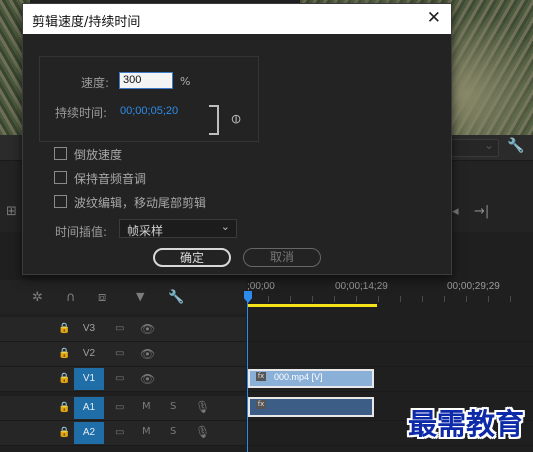  What do you see at coordinates (176, 297) in the screenshot?
I see `timeline-settings-icon: 🔧` at bounding box center [176, 297].